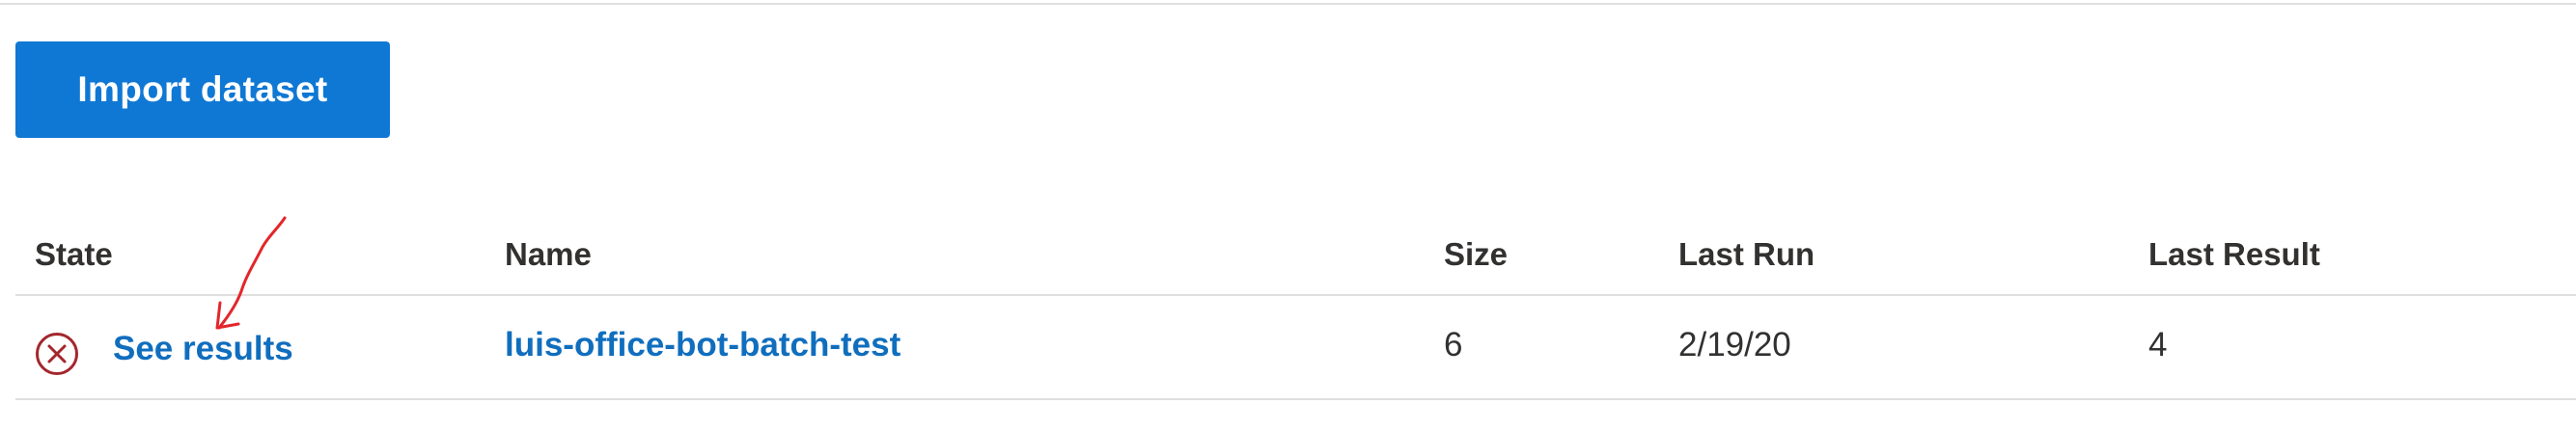 The image size is (2576, 431). I want to click on column-header-last-result: Last Result, so click(2234, 254).